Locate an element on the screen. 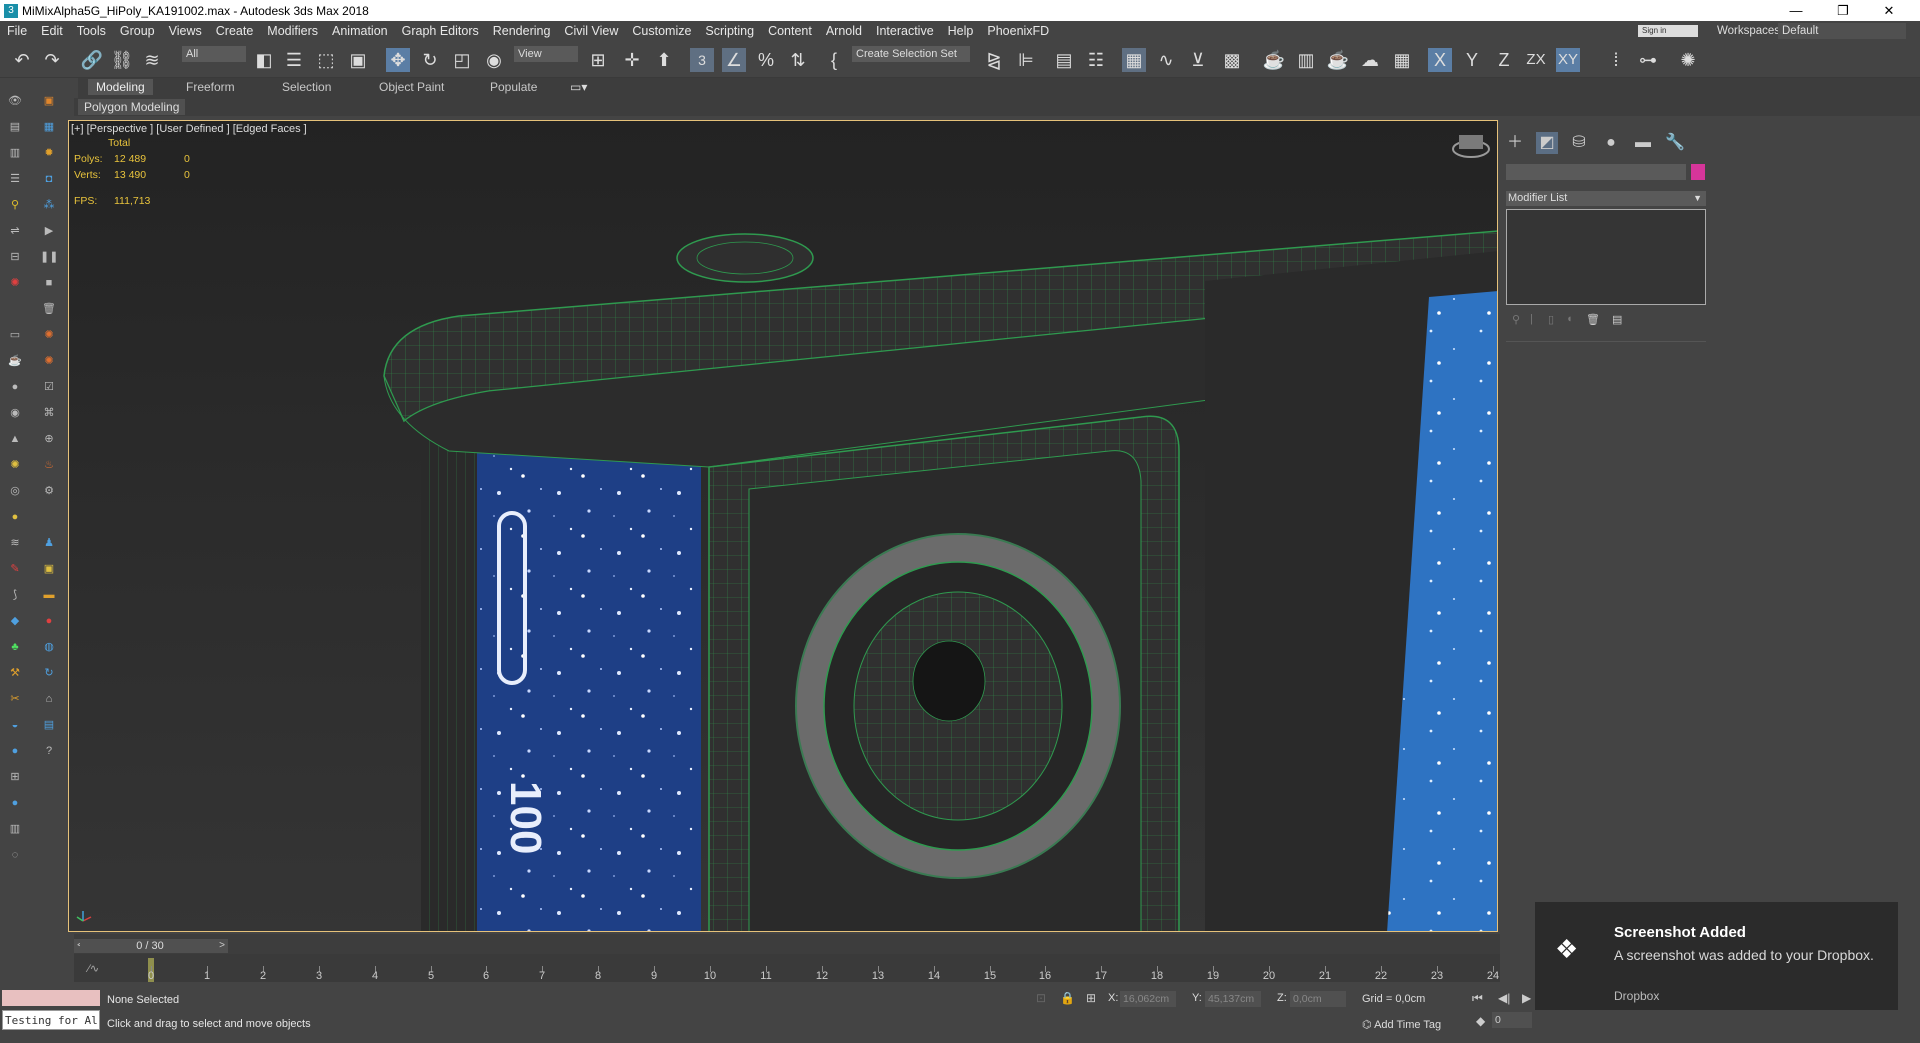 The image size is (1920, 1043). sofa-icon: ▬ is located at coordinates (49, 595).